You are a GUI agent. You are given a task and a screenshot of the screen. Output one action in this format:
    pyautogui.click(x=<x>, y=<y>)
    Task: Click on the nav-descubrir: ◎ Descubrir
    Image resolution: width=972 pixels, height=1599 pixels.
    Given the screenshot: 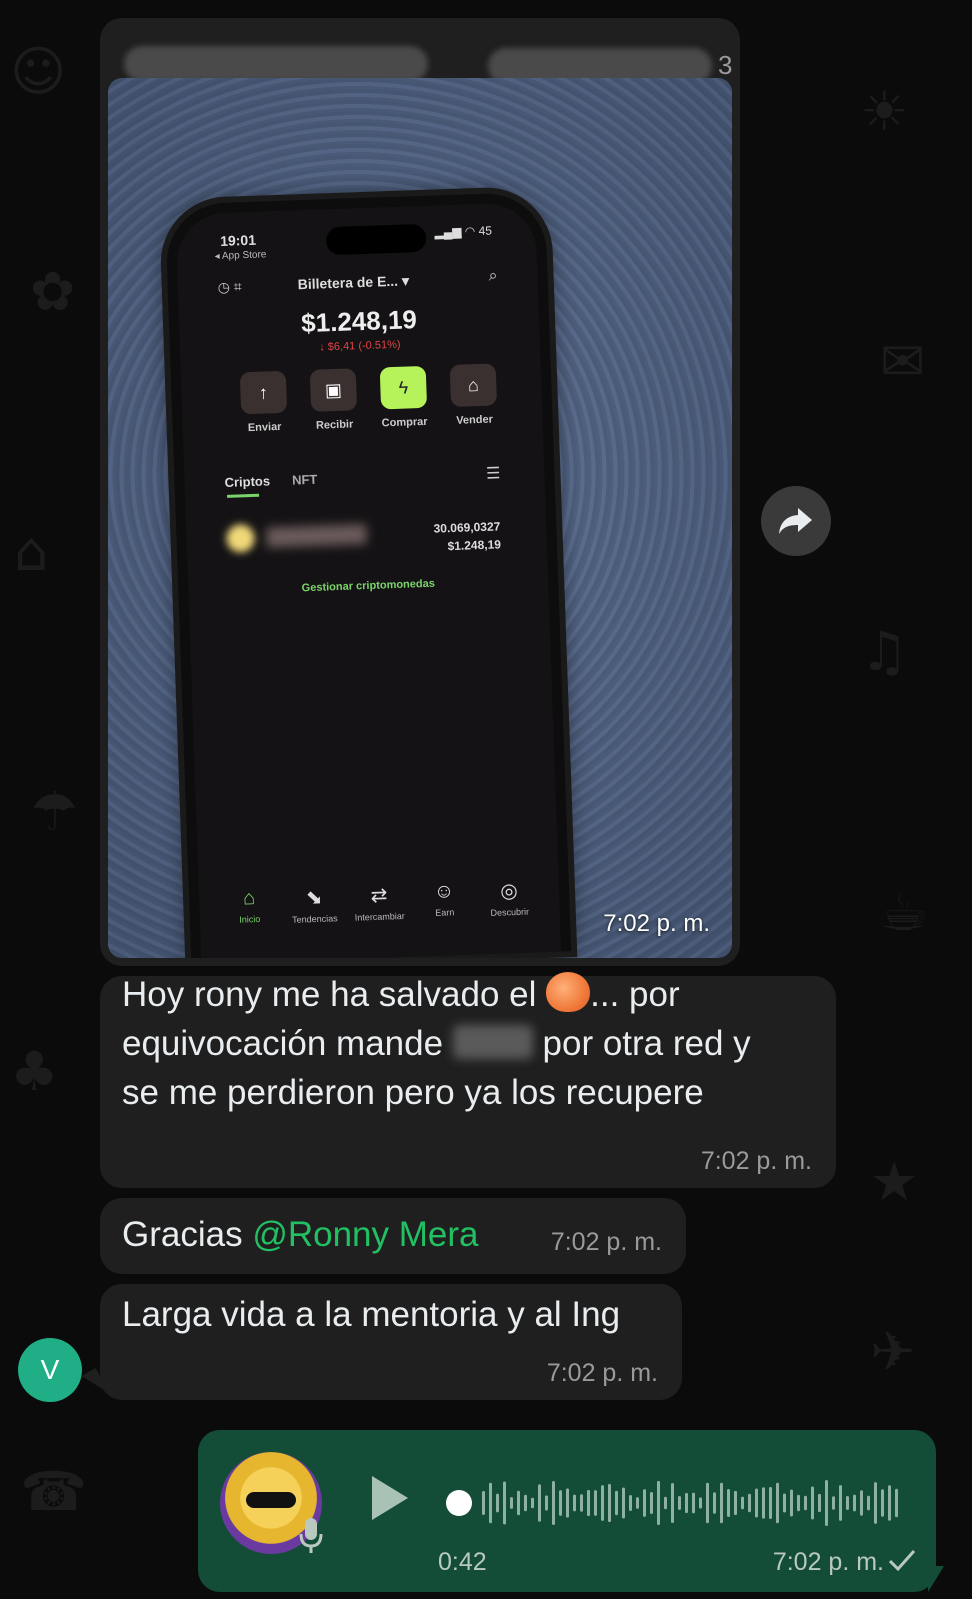 What is the action you would take?
    pyautogui.click(x=509, y=897)
    